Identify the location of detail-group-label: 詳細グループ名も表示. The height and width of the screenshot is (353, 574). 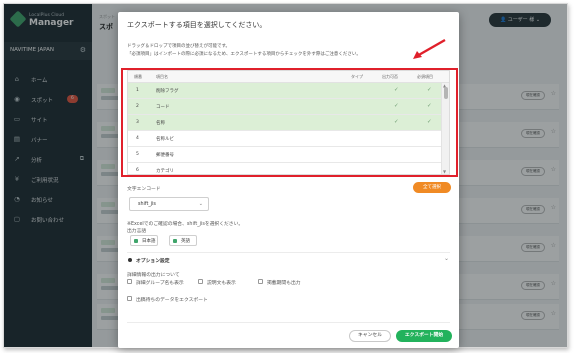
(160, 283).